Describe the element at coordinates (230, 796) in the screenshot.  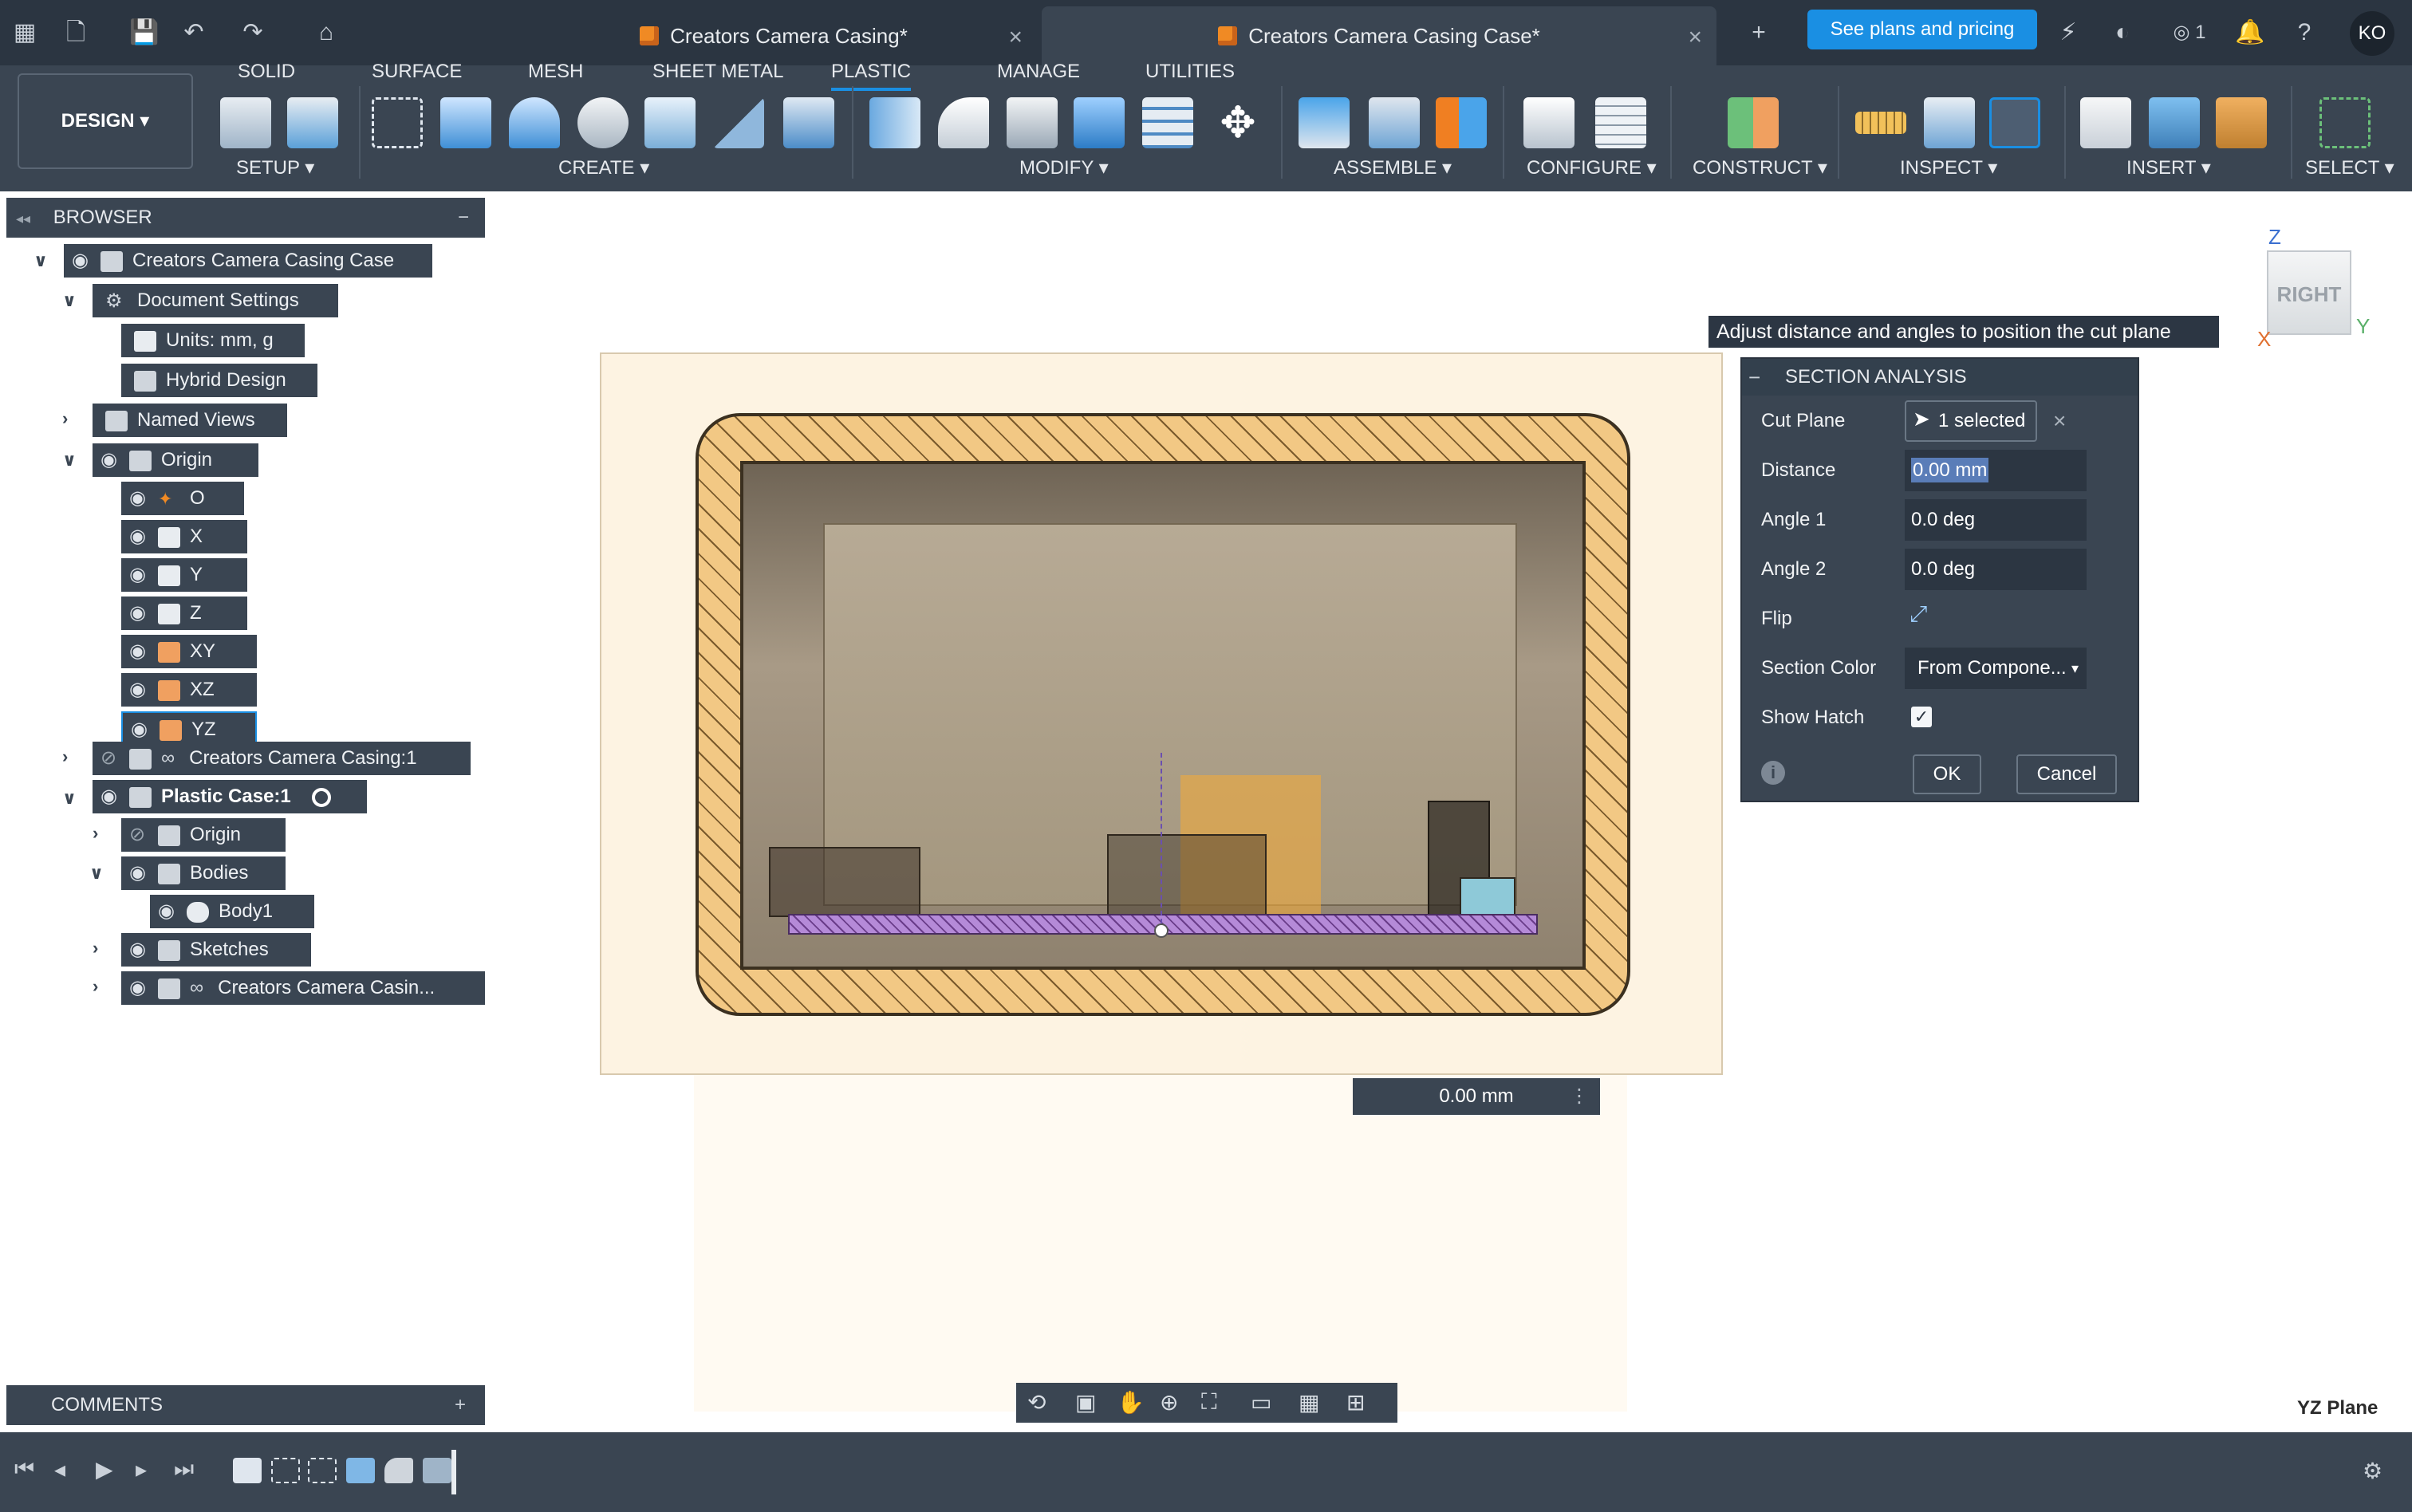
I see `tree-item-plastic-case: ◉ Plastic Case:1` at that location.